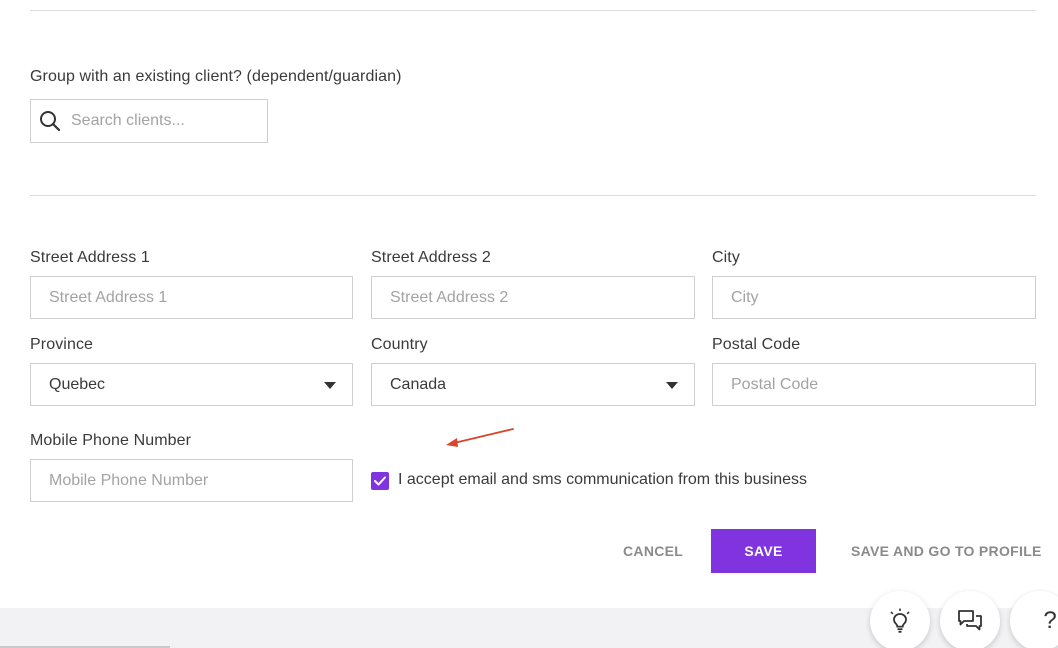 This screenshot has width=1058, height=648. I want to click on chat-icon, so click(970, 620).